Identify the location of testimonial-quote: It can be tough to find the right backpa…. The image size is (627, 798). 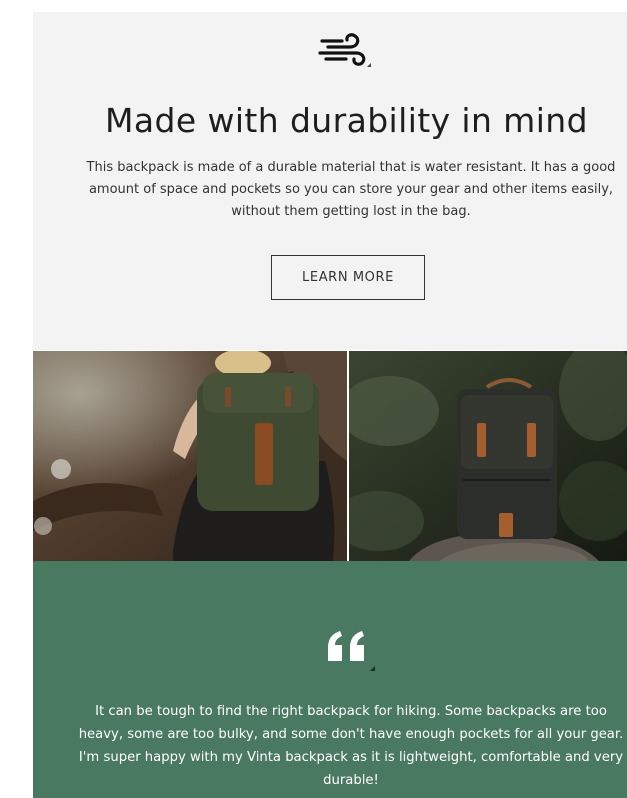
(351, 746).